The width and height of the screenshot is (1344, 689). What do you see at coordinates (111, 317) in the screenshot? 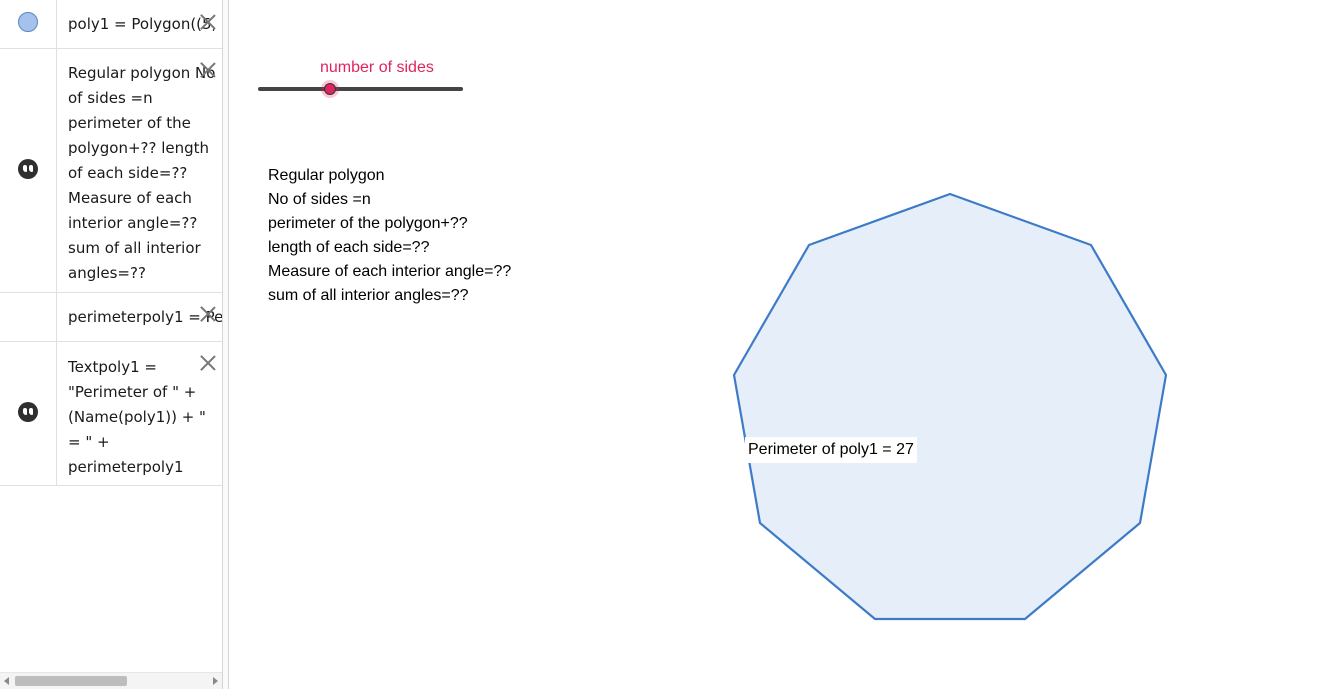
I see `algebra-row-perimeterpoly1: perimeterpoly1 = Pe` at bounding box center [111, 317].